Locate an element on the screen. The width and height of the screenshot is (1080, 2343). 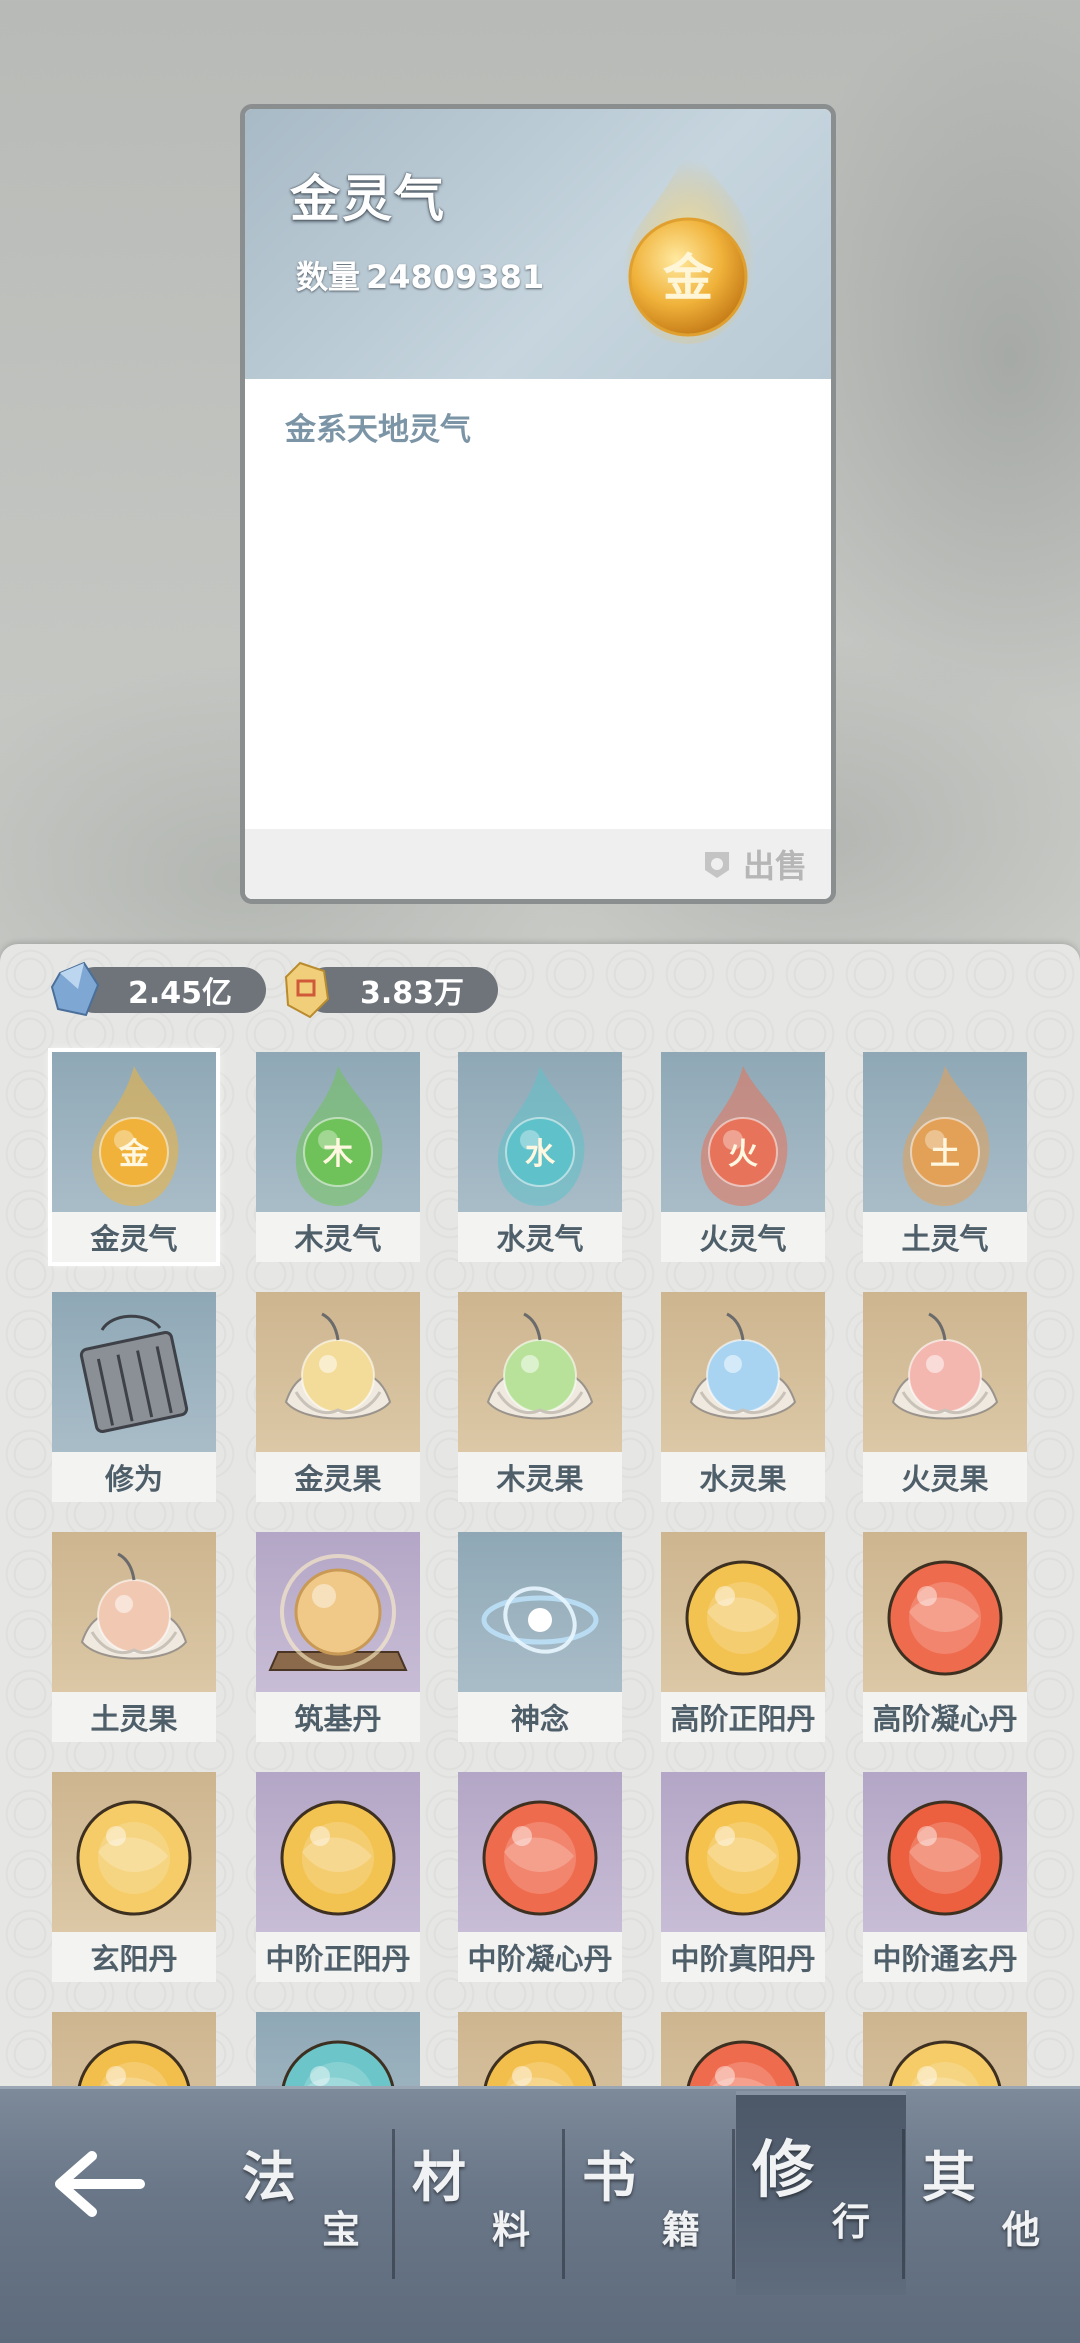
item-detail-title: 金灵气 is located at coordinates (368, 199).